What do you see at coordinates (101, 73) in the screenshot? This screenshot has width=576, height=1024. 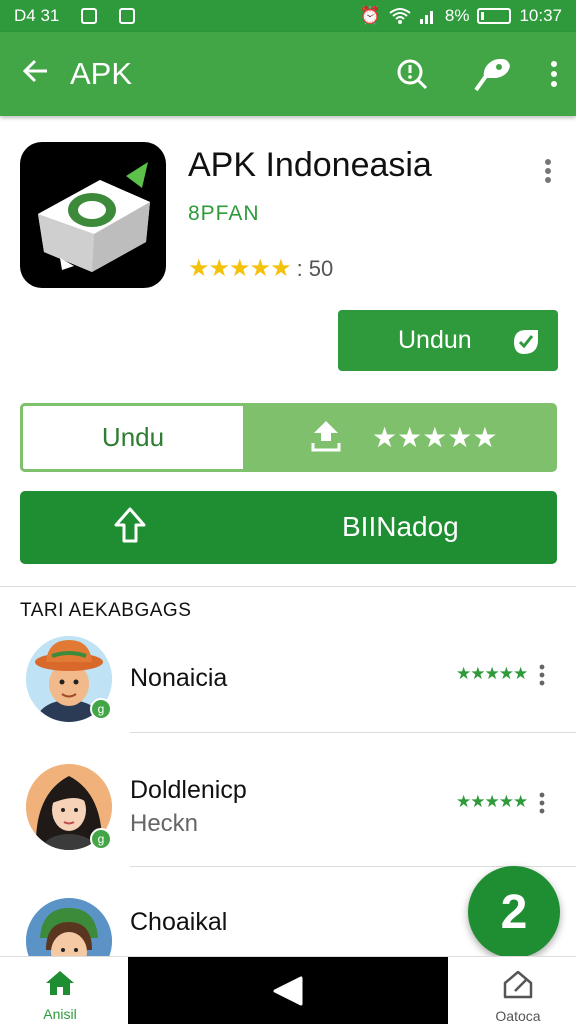 I see `app-bar-title: APK` at bounding box center [101, 73].